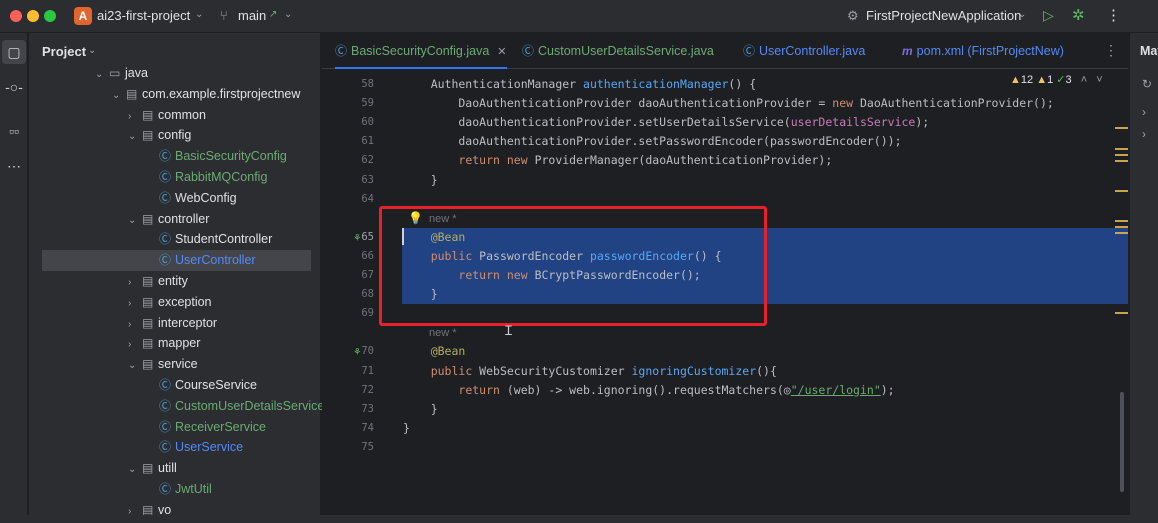  What do you see at coordinates (1084, 80) in the screenshot?
I see `chevron-up-icon: ˄` at bounding box center [1084, 80].